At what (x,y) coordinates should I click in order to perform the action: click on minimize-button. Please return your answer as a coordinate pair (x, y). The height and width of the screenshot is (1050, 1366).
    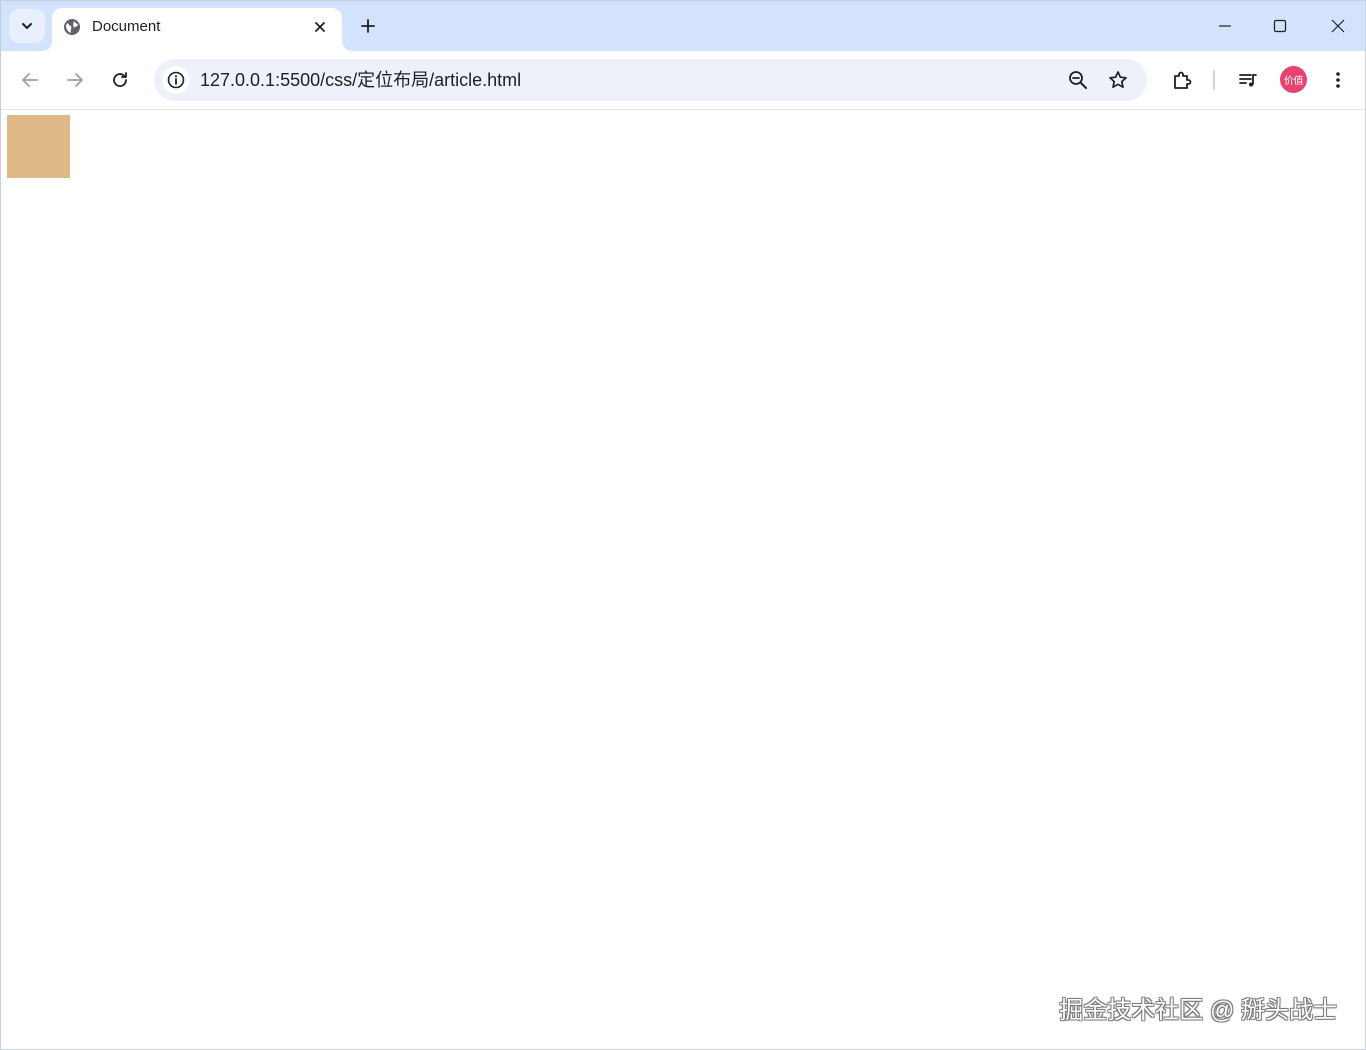
    Looking at the image, I should click on (1225, 26).